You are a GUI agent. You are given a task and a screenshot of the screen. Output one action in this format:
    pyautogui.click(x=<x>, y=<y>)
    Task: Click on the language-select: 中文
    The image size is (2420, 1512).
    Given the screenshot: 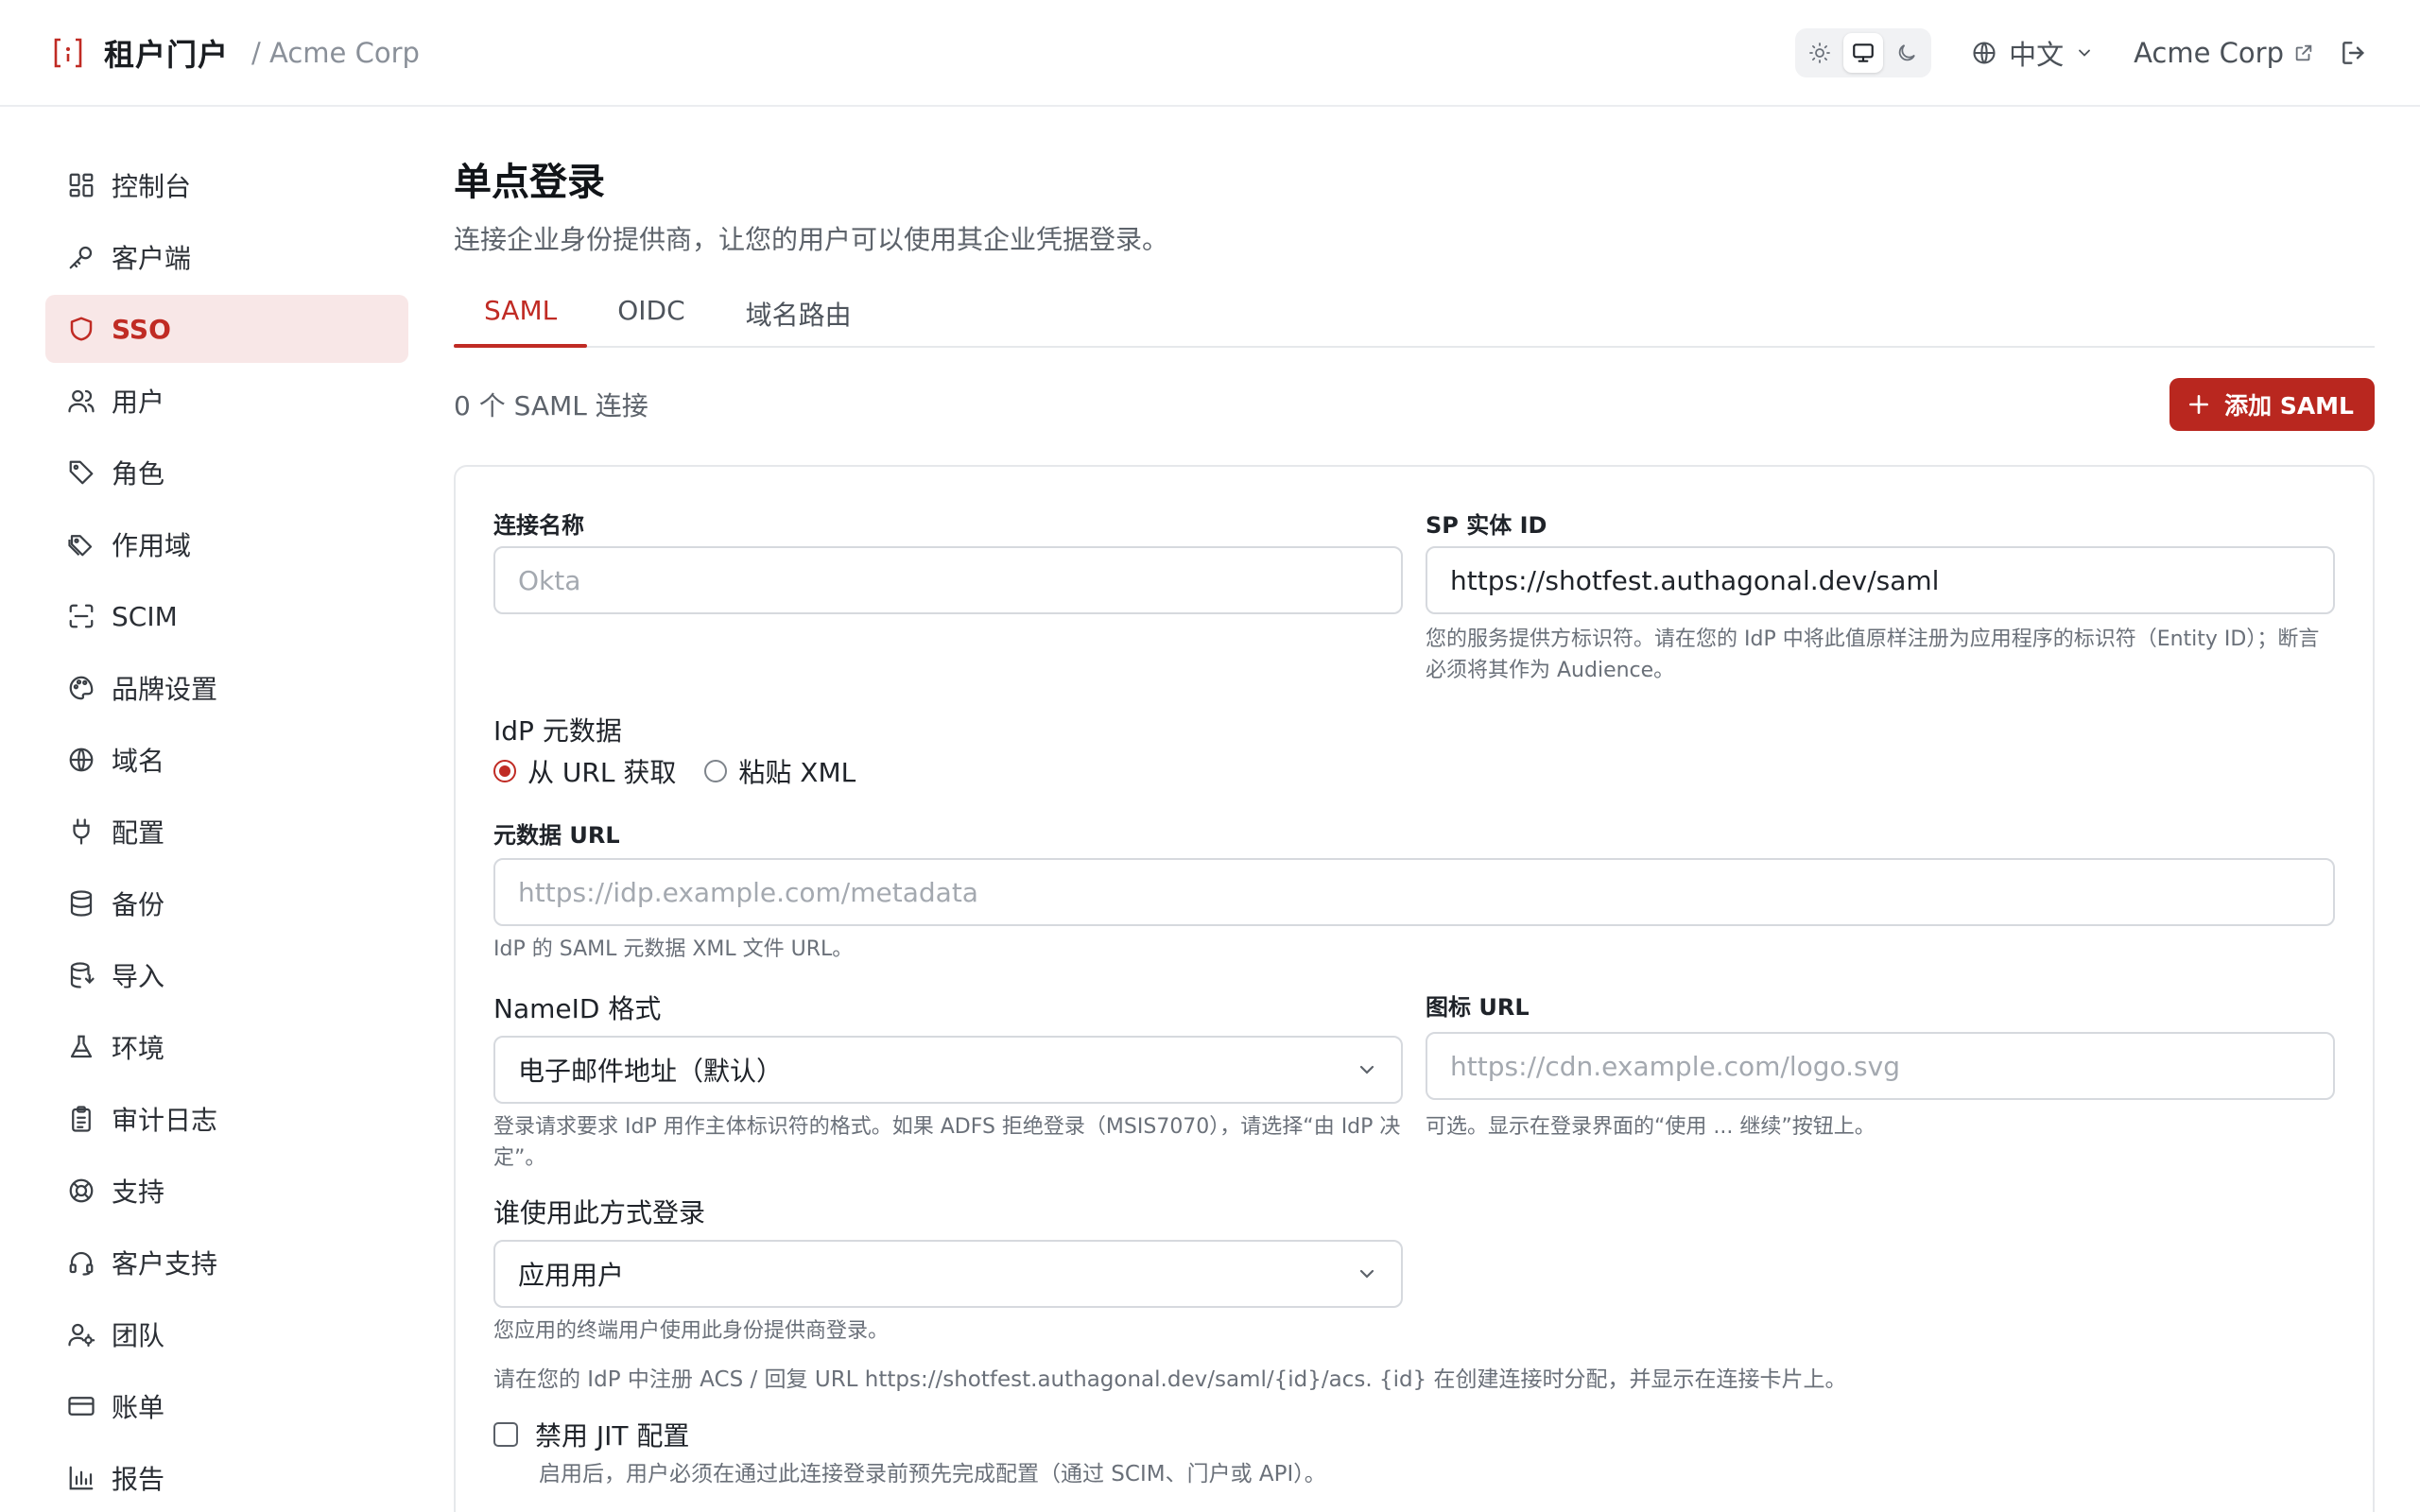 What is the action you would take?
    pyautogui.click(x=2033, y=53)
    